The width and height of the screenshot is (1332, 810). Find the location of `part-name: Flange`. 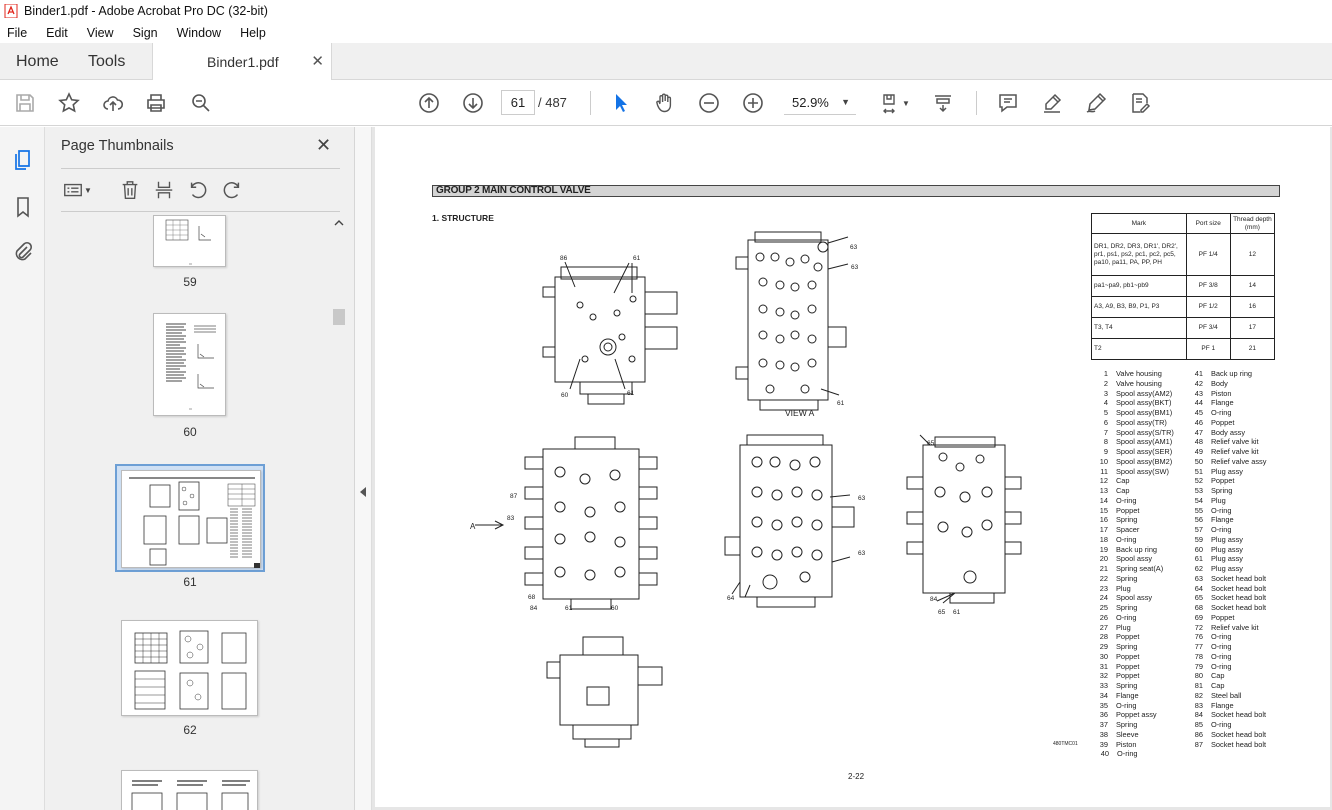

part-name: Flange is located at coordinates (1222, 705).